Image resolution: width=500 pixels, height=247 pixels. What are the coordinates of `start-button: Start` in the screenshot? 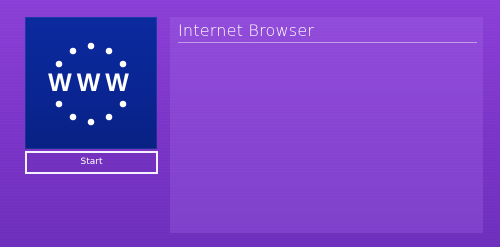 It's located at (91, 162).